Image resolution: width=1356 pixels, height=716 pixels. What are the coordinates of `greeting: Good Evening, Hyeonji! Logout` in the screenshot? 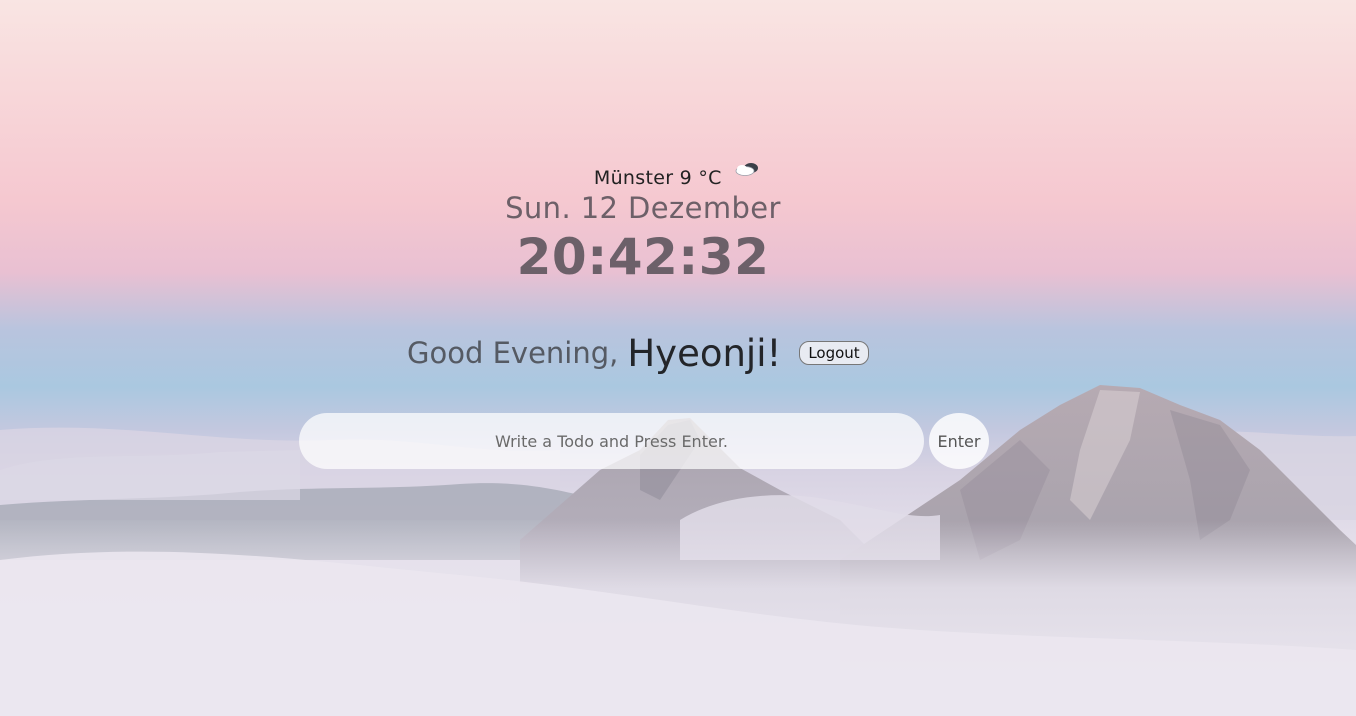 It's located at (638, 353).